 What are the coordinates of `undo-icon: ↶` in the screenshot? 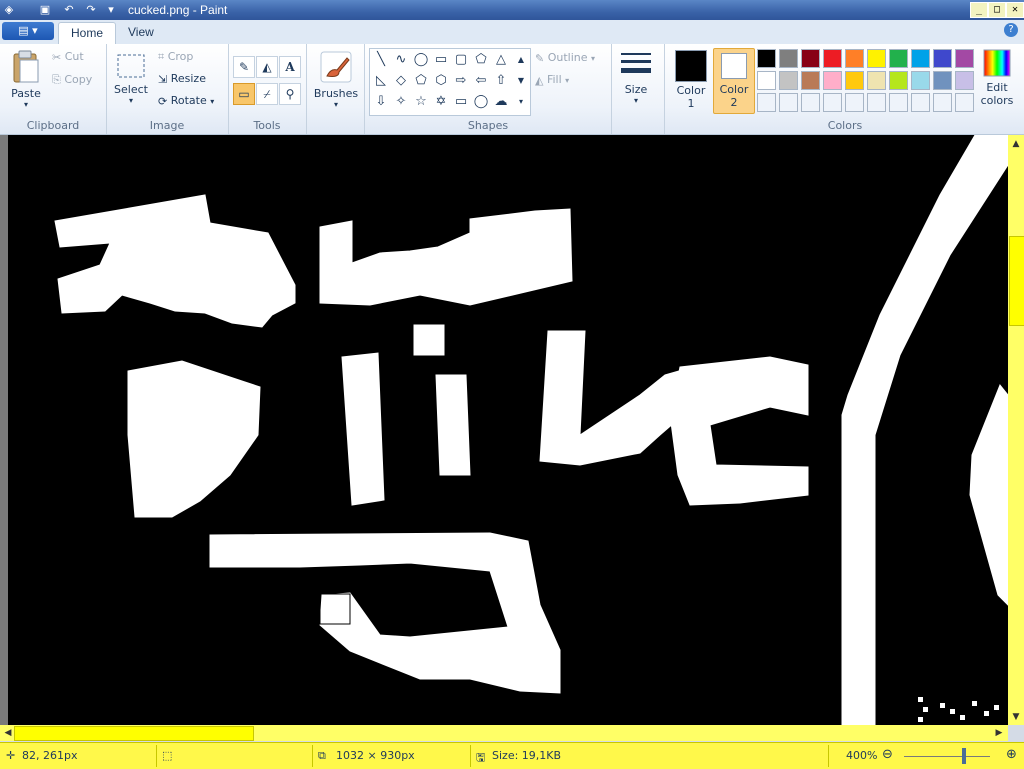 It's located at (69, 10).